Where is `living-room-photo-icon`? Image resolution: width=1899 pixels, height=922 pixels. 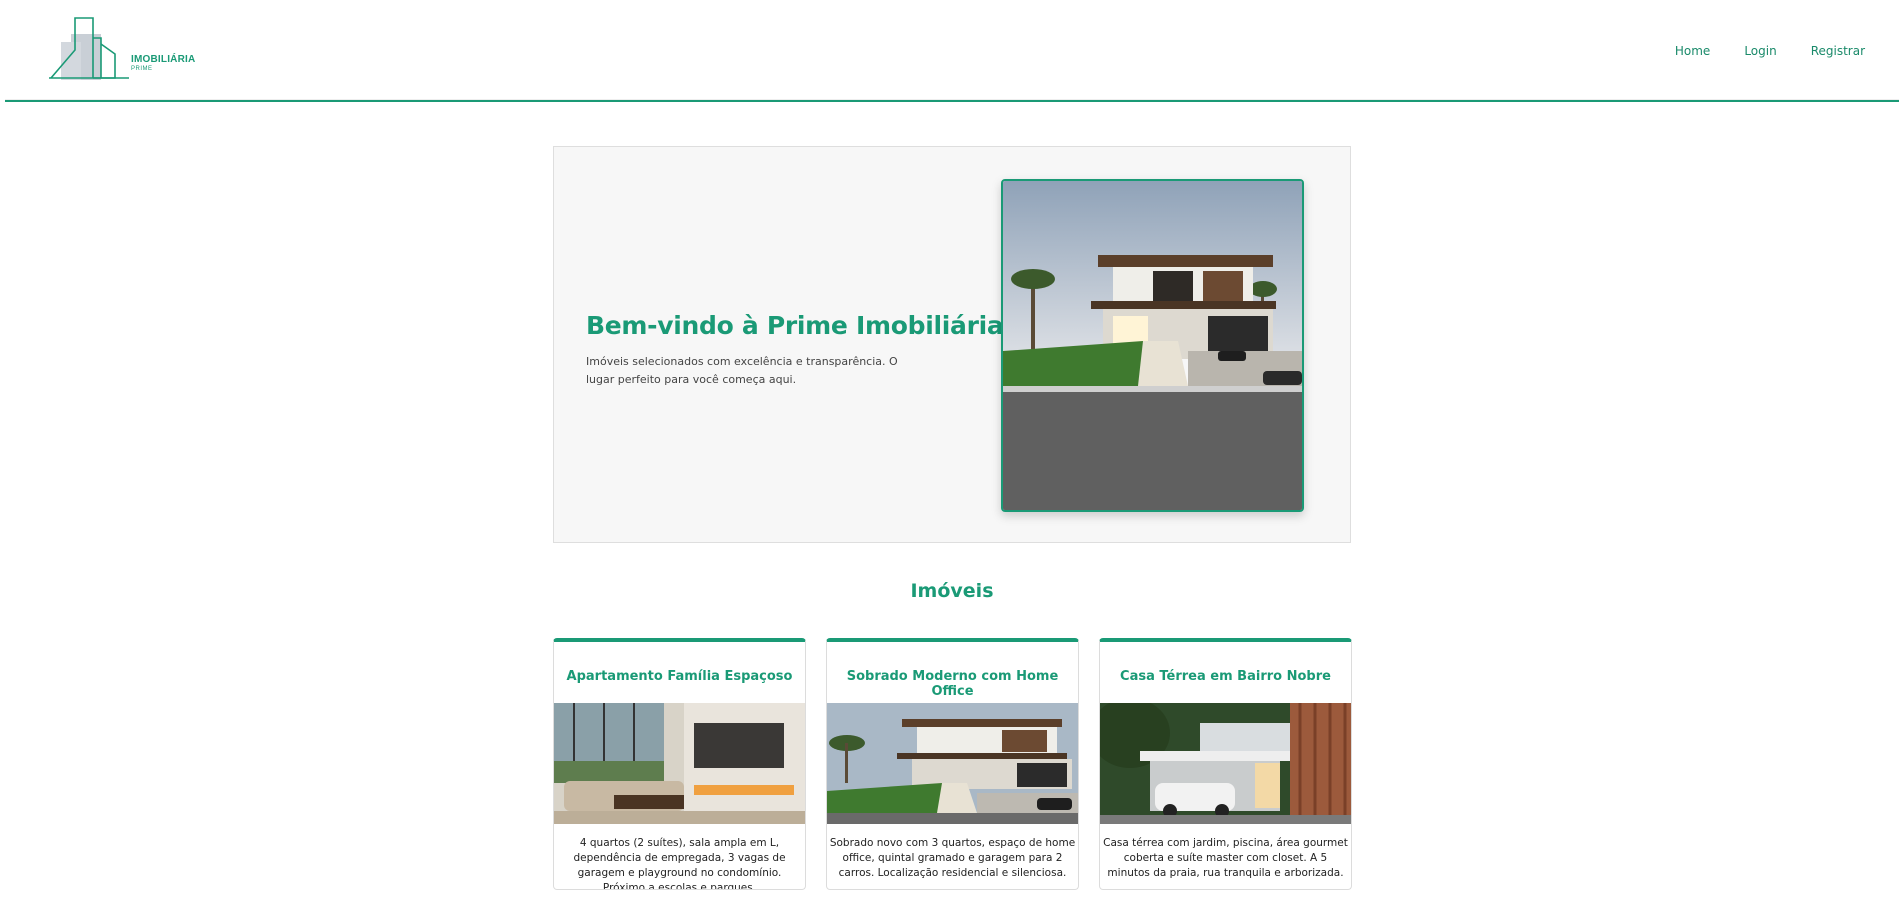 living-room-photo-icon is located at coordinates (679, 763).